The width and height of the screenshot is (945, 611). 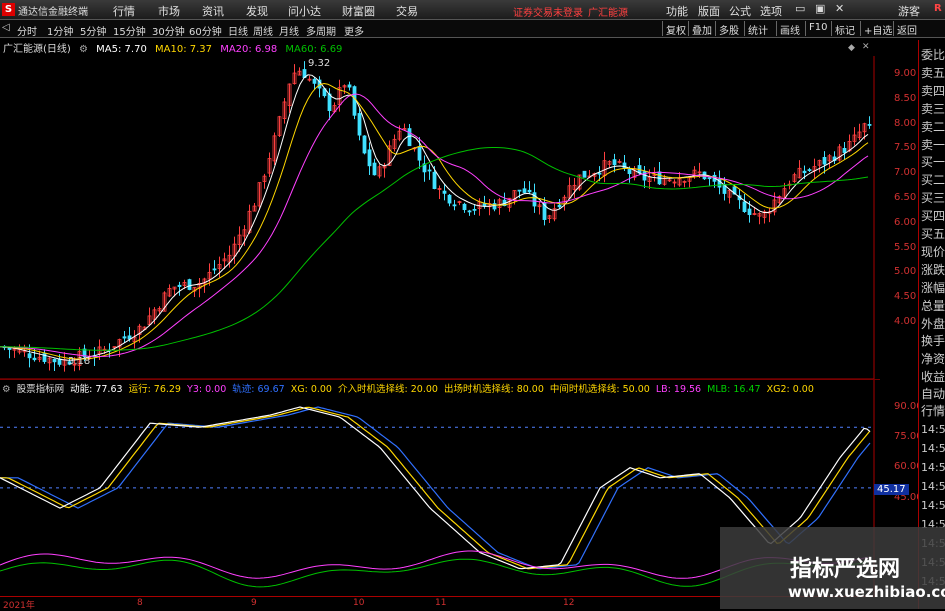 I want to click on sidebar-item: 卖五, so click(x=933, y=72).